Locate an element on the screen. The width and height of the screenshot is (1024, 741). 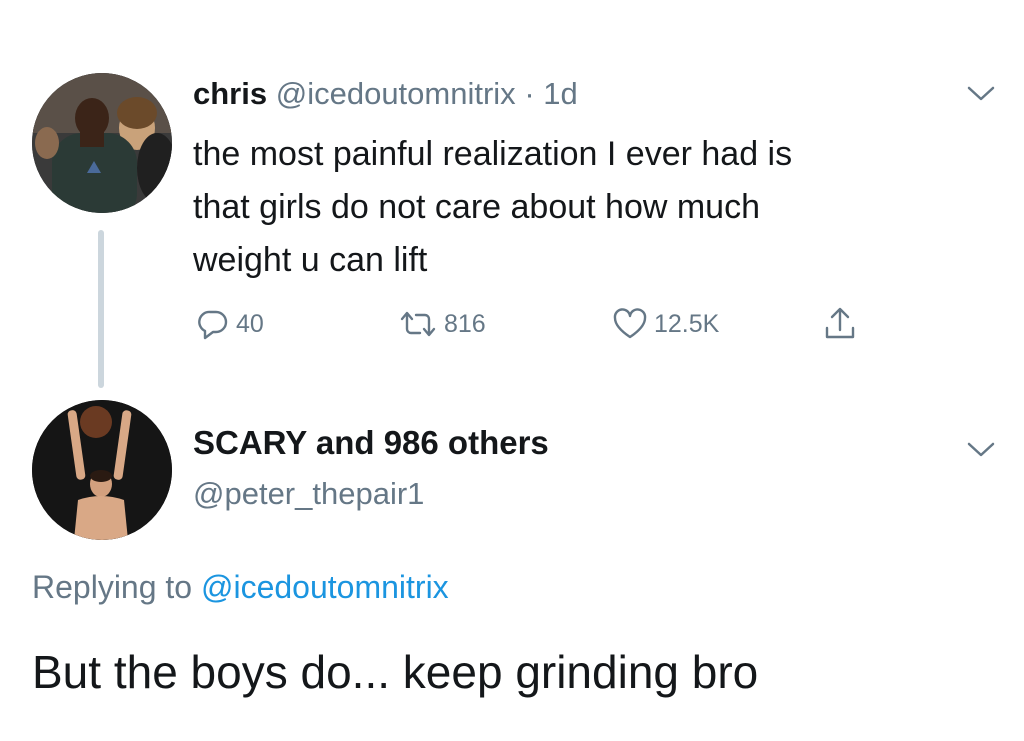
reply-button: 40 is located at coordinates (230, 324).